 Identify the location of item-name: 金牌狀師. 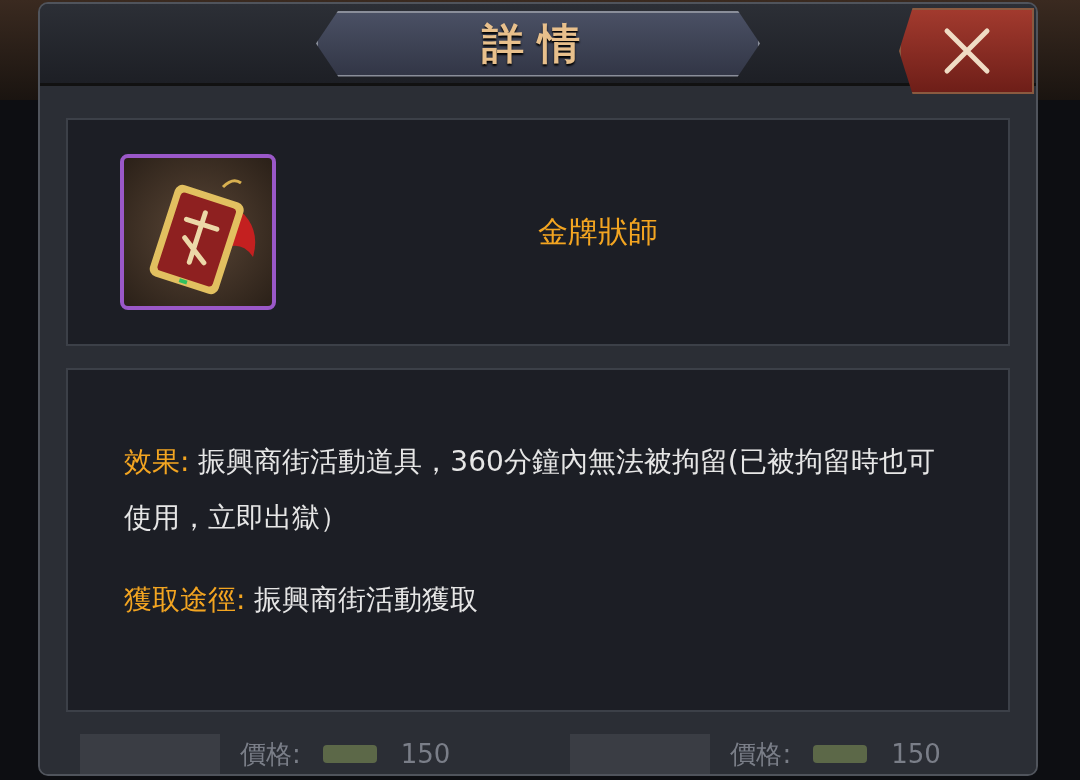
(598, 231).